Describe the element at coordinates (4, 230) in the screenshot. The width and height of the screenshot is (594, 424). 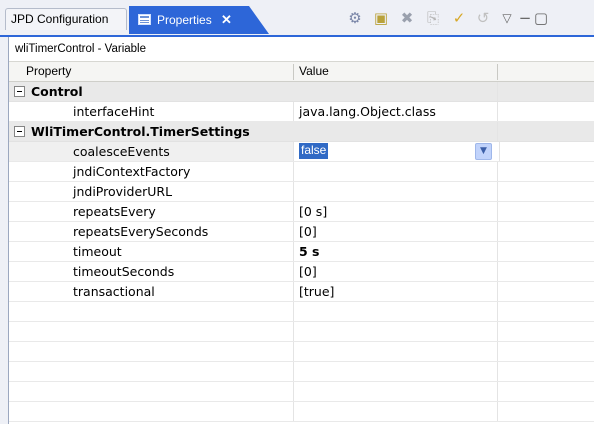
I see `left-gutter` at that location.